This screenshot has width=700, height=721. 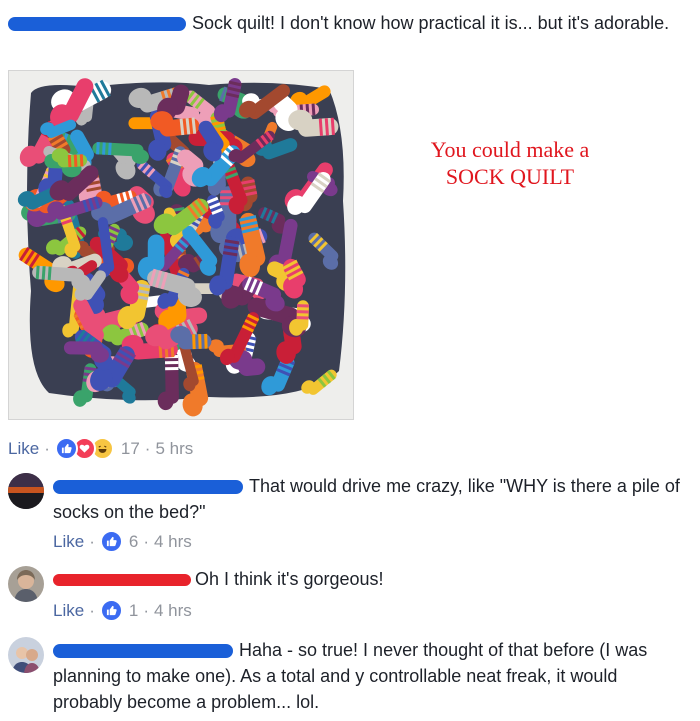 I want to click on post-like-link: Like, so click(x=23, y=449).